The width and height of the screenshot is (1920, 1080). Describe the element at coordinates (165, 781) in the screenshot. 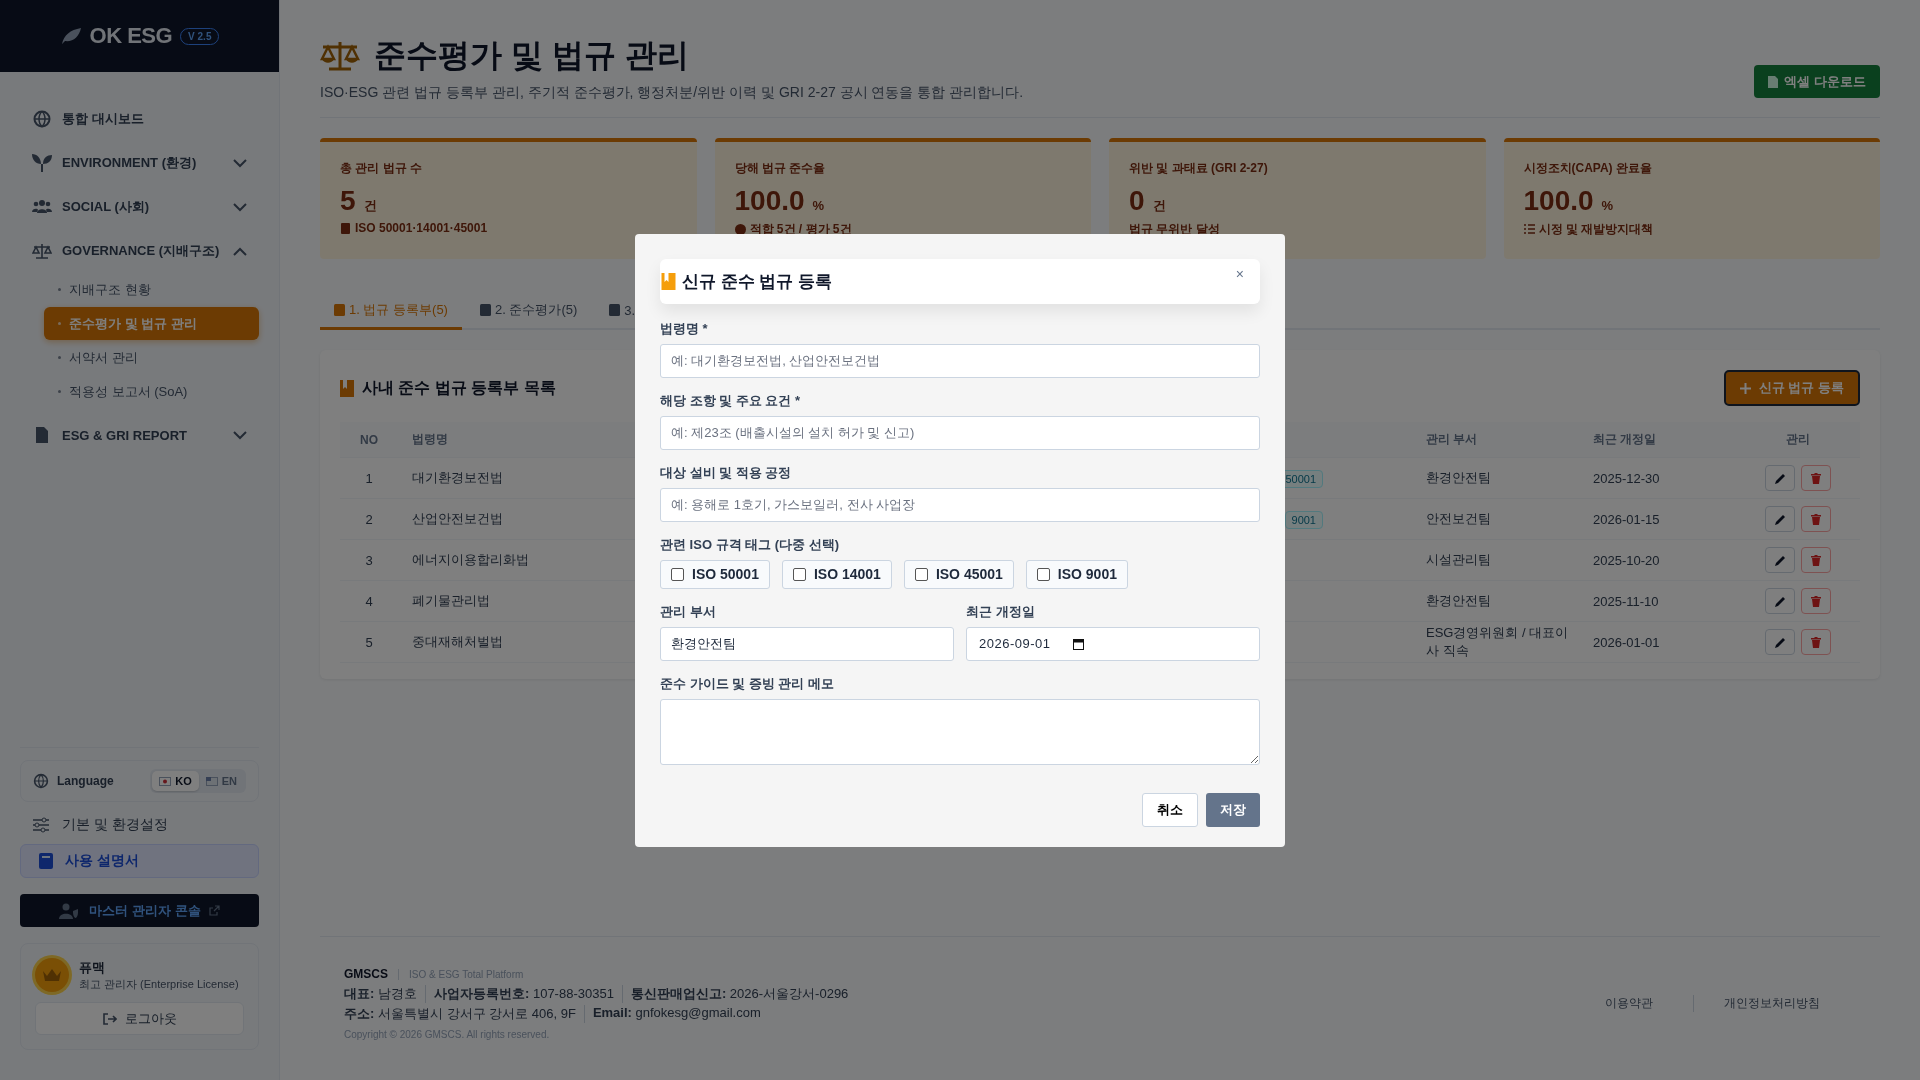

I see `flag-icon` at that location.